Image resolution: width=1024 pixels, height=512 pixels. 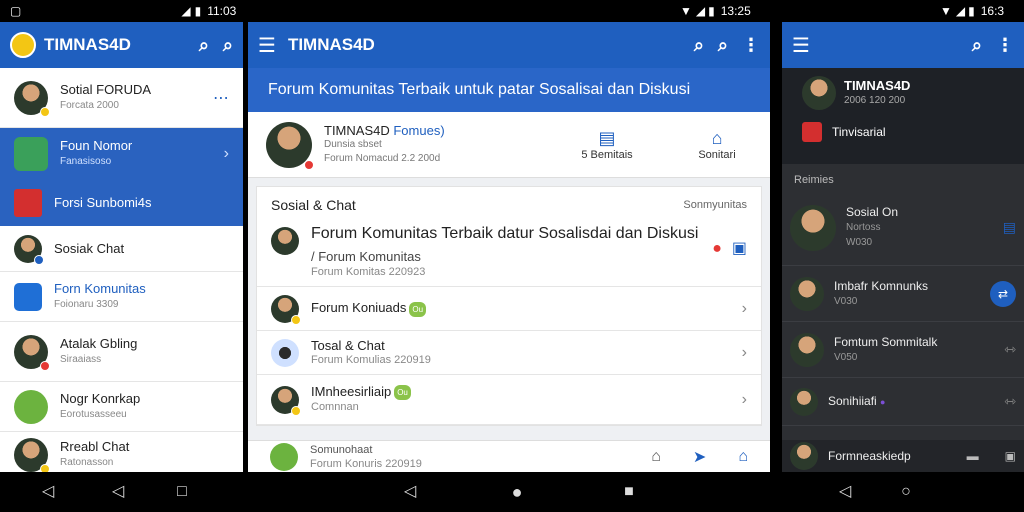 I want to click on item-title: Forsi Sunbomi4s, so click(x=103, y=202).